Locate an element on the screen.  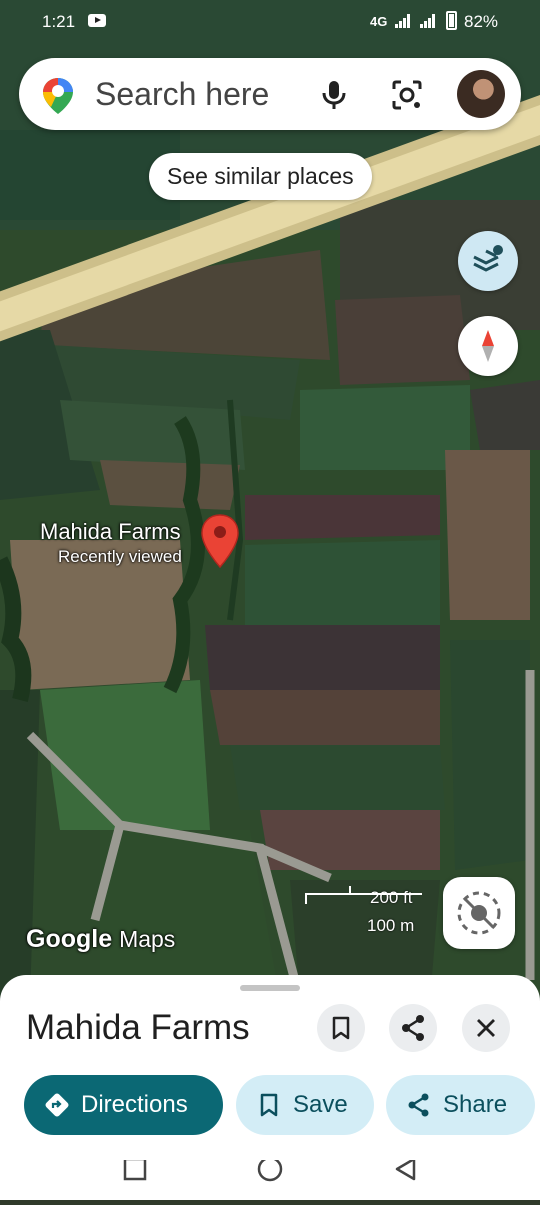
layers-icon is located at coordinates (488, 258).